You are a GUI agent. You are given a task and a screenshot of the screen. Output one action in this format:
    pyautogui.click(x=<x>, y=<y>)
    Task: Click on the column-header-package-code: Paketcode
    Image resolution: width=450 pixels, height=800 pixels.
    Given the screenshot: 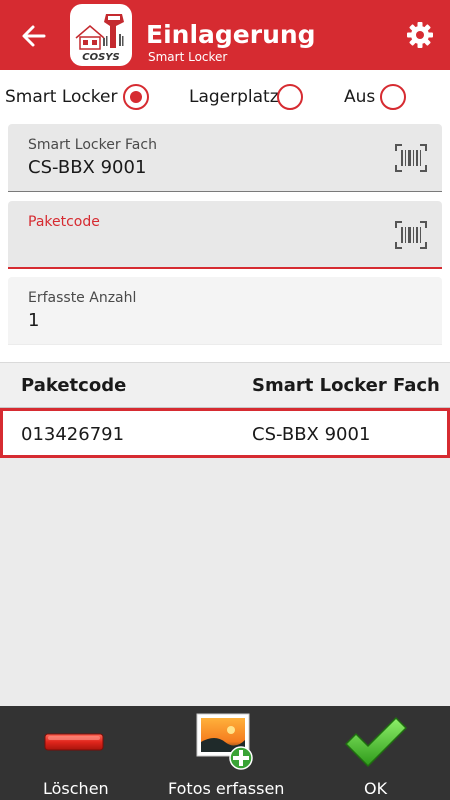 What is the action you would take?
    pyautogui.click(x=73, y=386)
    